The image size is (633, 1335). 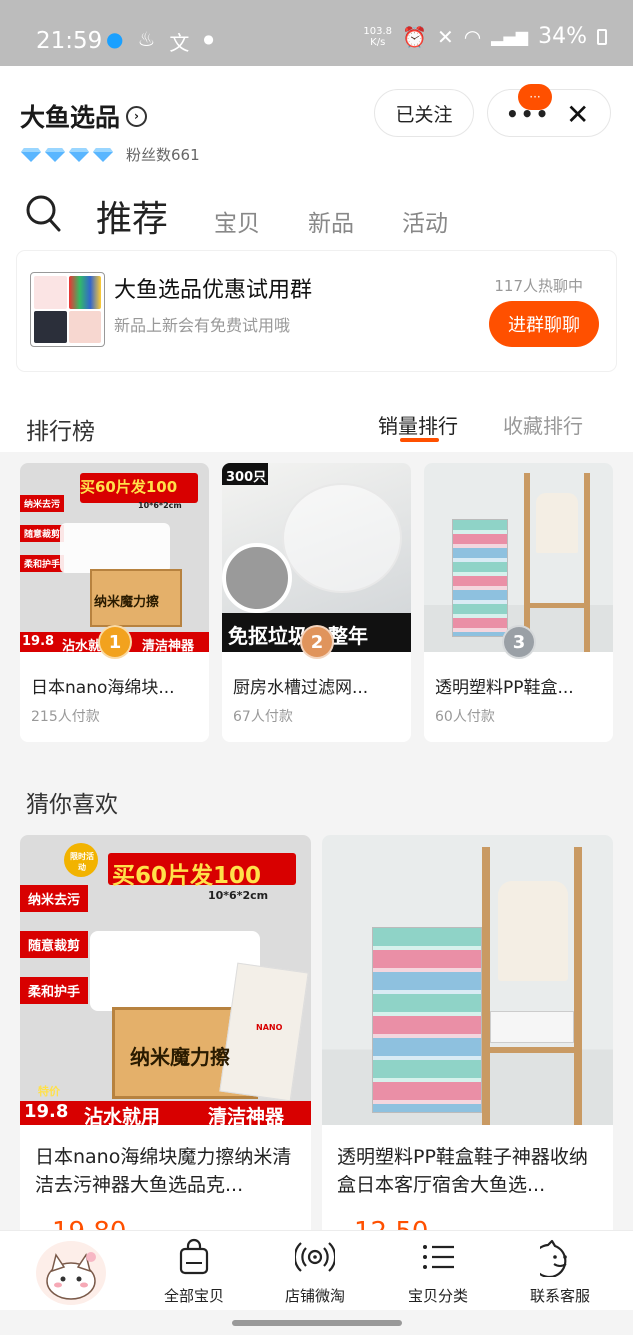 What do you see at coordinates (519, 642) in the screenshot?
I see `rank-medal: 3` at bounding box center [519, 642].